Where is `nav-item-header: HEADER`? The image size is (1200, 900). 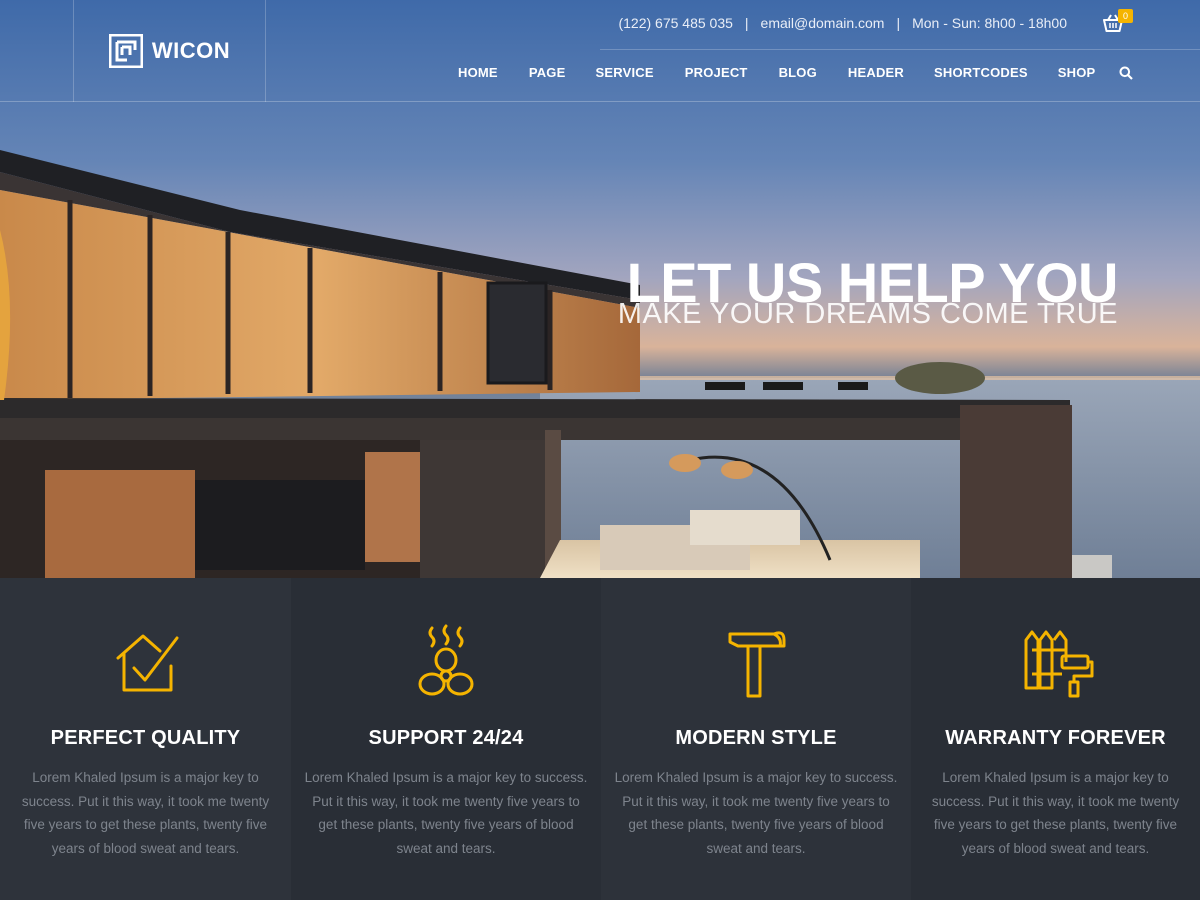 nav-item-header: HEADER is located at coordinates (876, 72).